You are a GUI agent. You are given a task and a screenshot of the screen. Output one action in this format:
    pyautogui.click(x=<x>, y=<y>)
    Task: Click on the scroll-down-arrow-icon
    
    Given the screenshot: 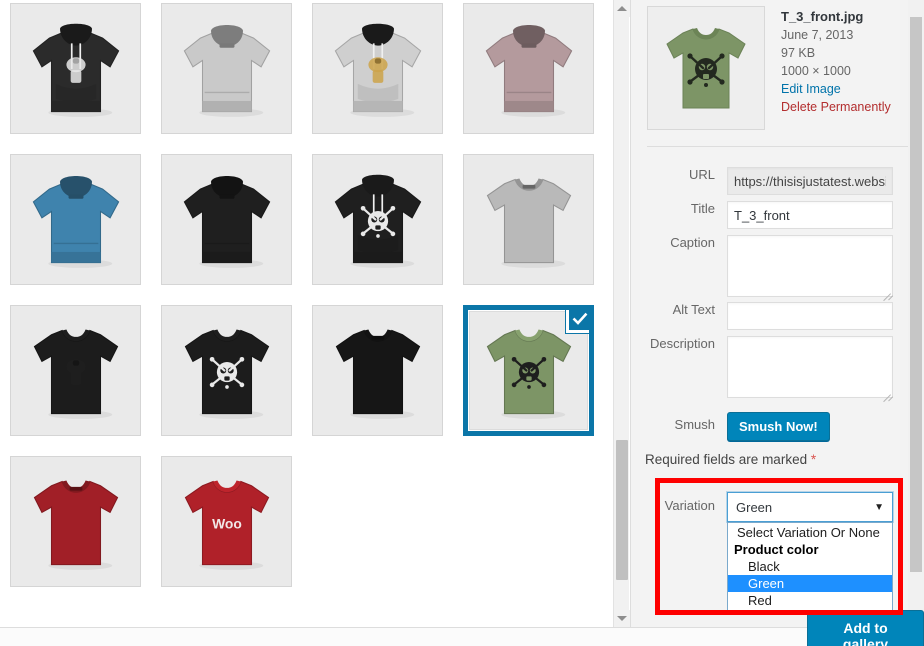 What is the action you would take?
    pyautogui.click(x=622, y=618)
    